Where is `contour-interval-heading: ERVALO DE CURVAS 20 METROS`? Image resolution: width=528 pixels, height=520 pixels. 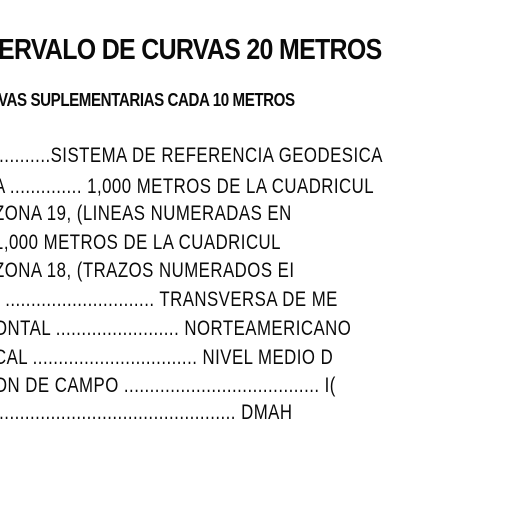 contour-interval-heading: ERVALO DE CURVAS 20 METROS is located at coordinates (191, 50).